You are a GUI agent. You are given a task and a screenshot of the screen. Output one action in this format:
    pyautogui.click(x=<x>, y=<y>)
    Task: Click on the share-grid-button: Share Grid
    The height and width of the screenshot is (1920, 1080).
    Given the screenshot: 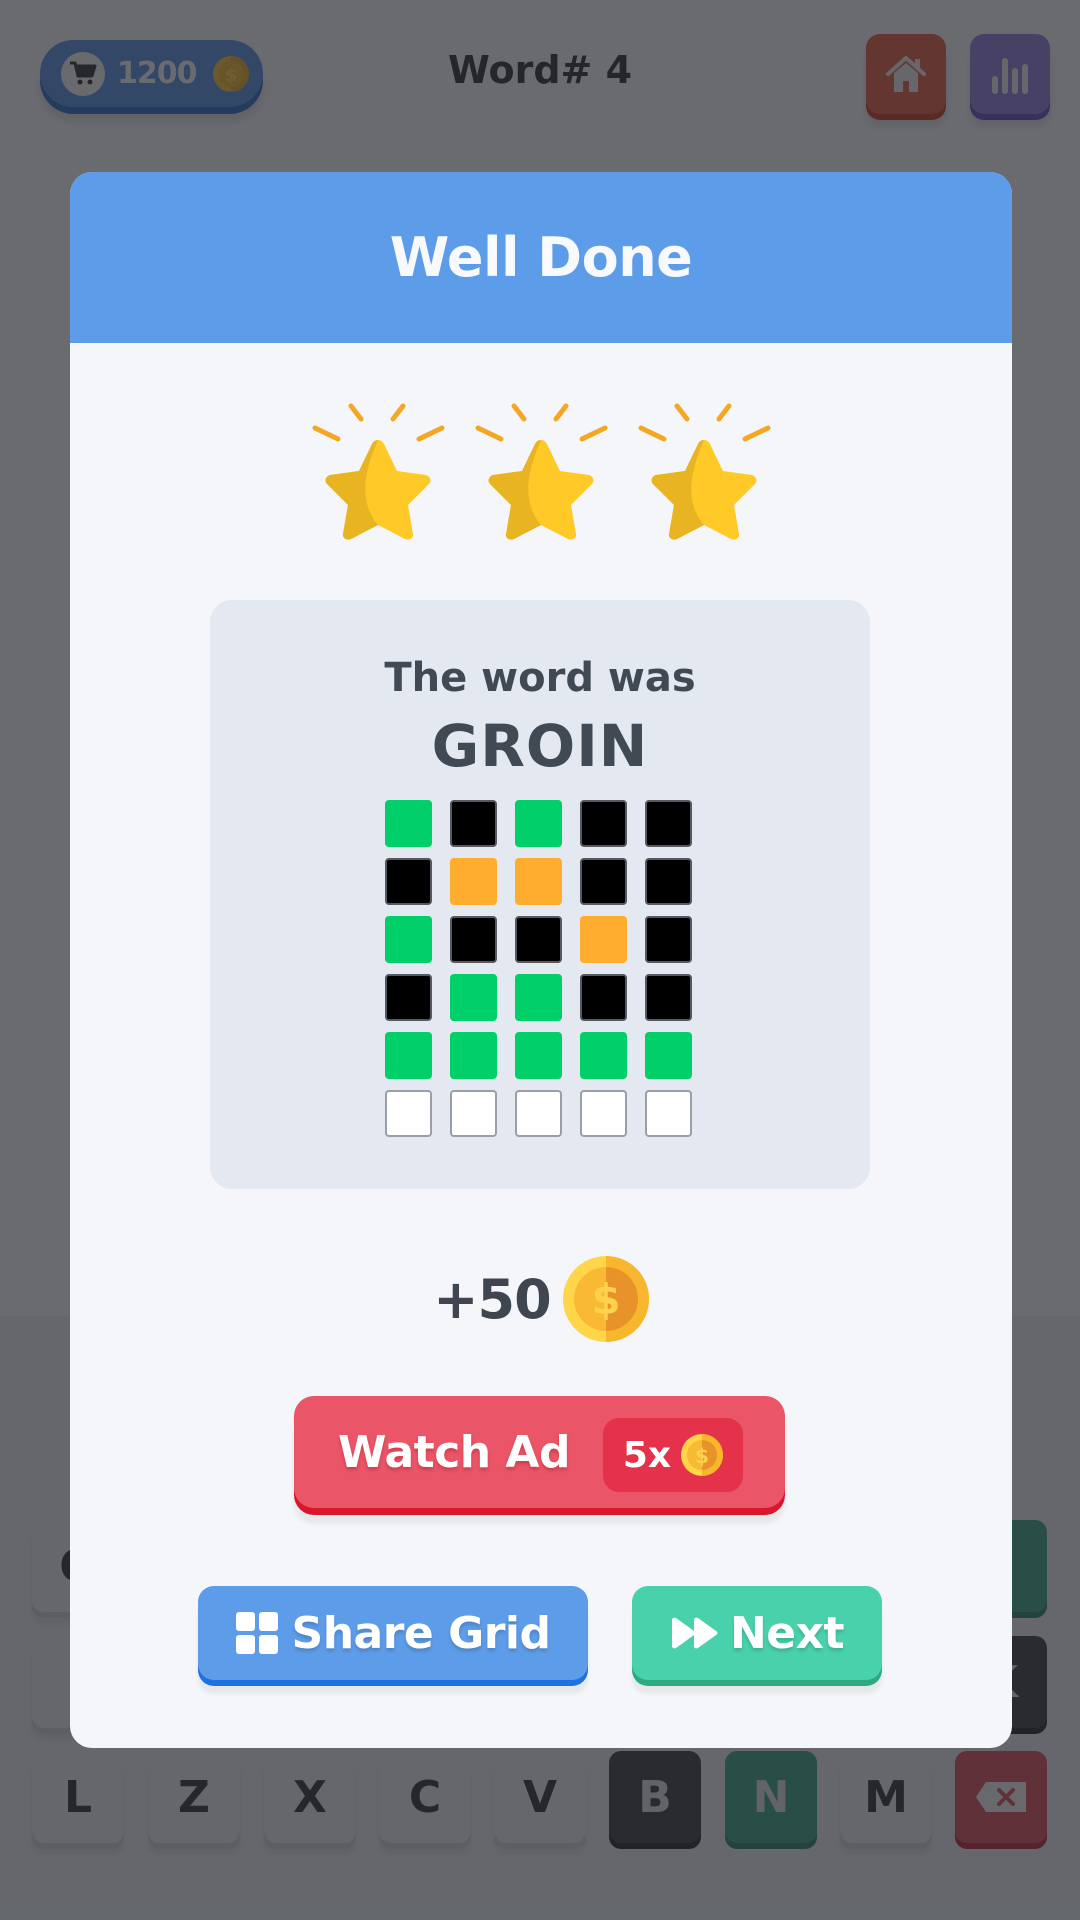 What is the action you would take?
    pyautogui.click(x=393, y=1633)
    